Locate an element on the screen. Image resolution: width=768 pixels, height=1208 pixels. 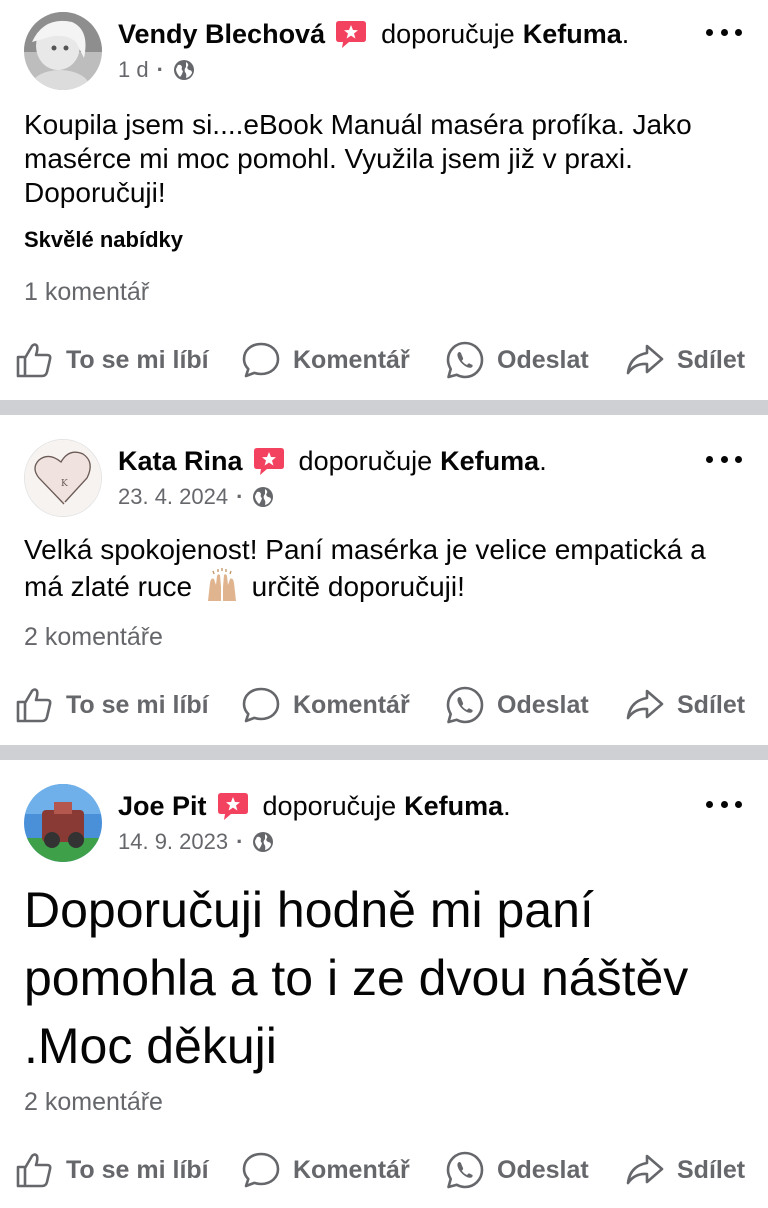
post-header: Vendy Blechová doporučuje Kefuma. is located at coordinates (374, 34).